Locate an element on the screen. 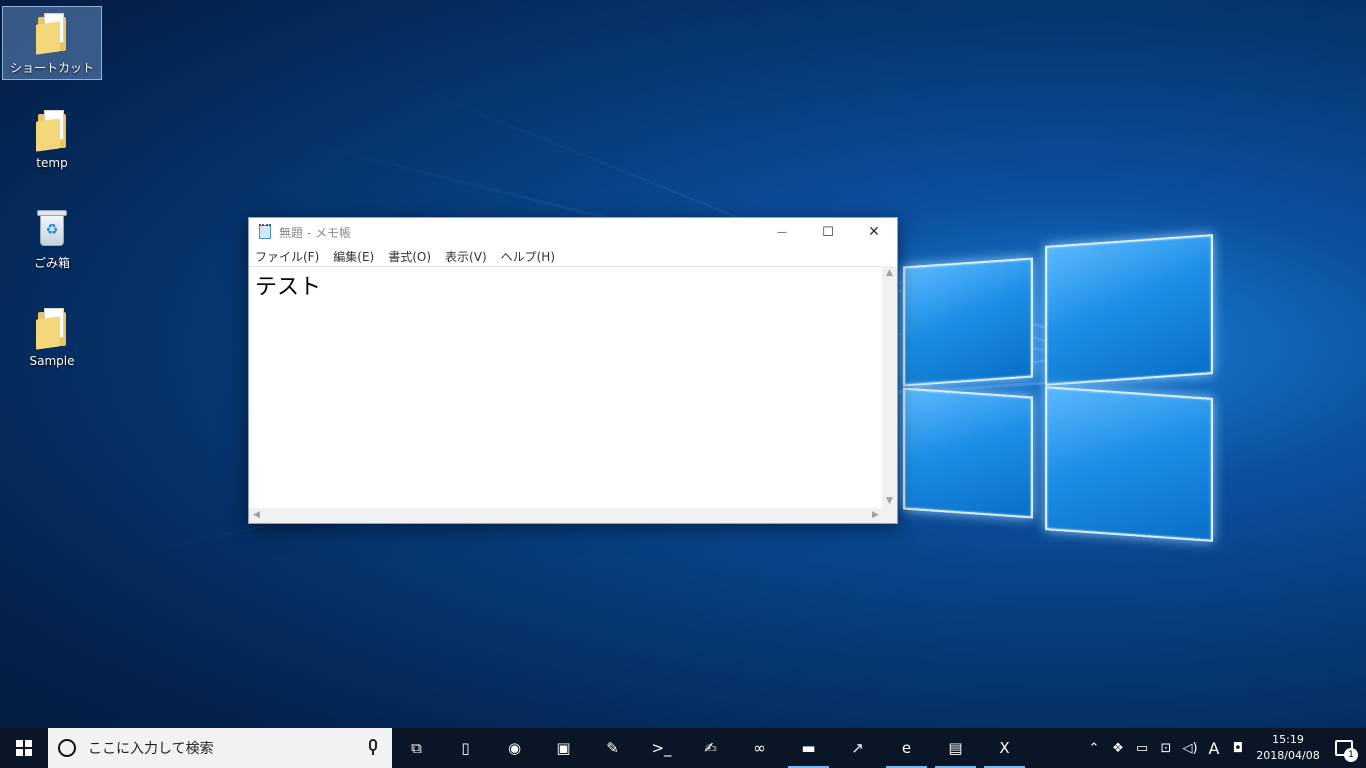 The height and width of the screenshot is (768, 1366). maximize-button: ☐ is located at coordinates (828, 232).